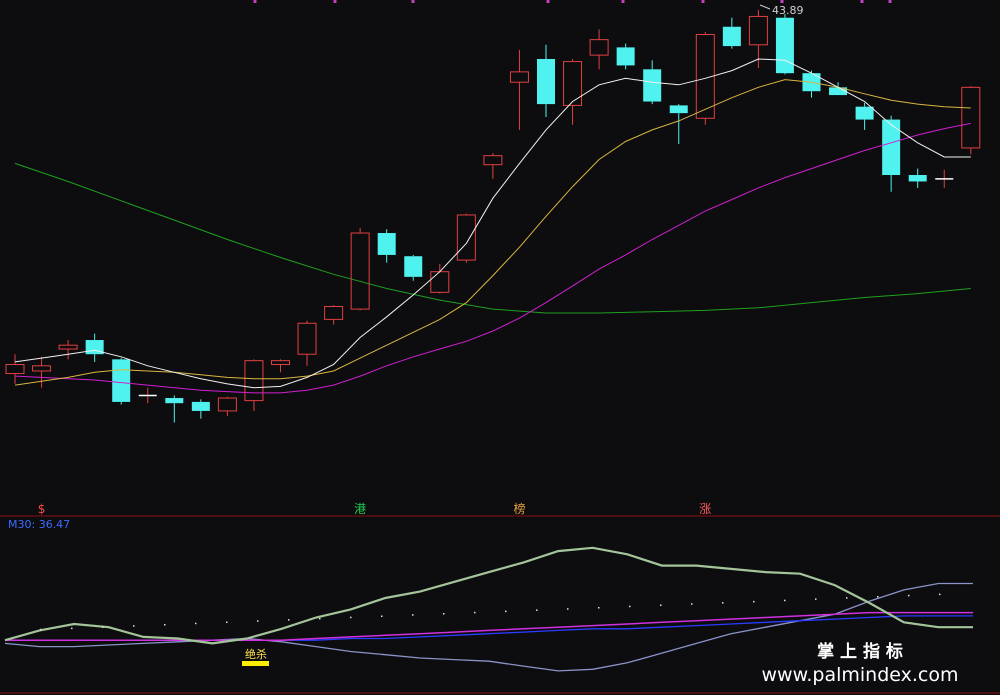 Image resolution: width=1000 pixels, height=695 pixels. I want to click on signal-label: $, so click(42, 509).